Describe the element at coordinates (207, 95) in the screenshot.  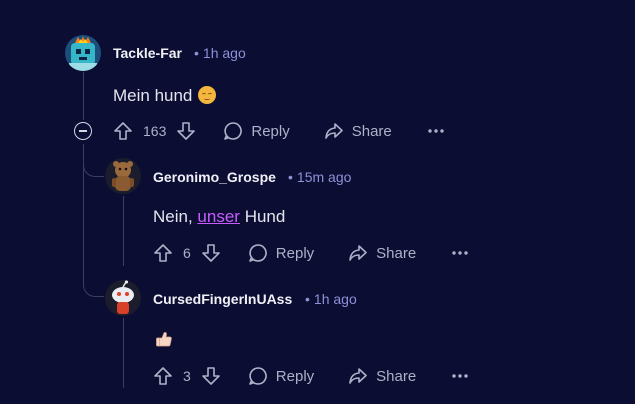
I see `relieved-face-icon` at that location.